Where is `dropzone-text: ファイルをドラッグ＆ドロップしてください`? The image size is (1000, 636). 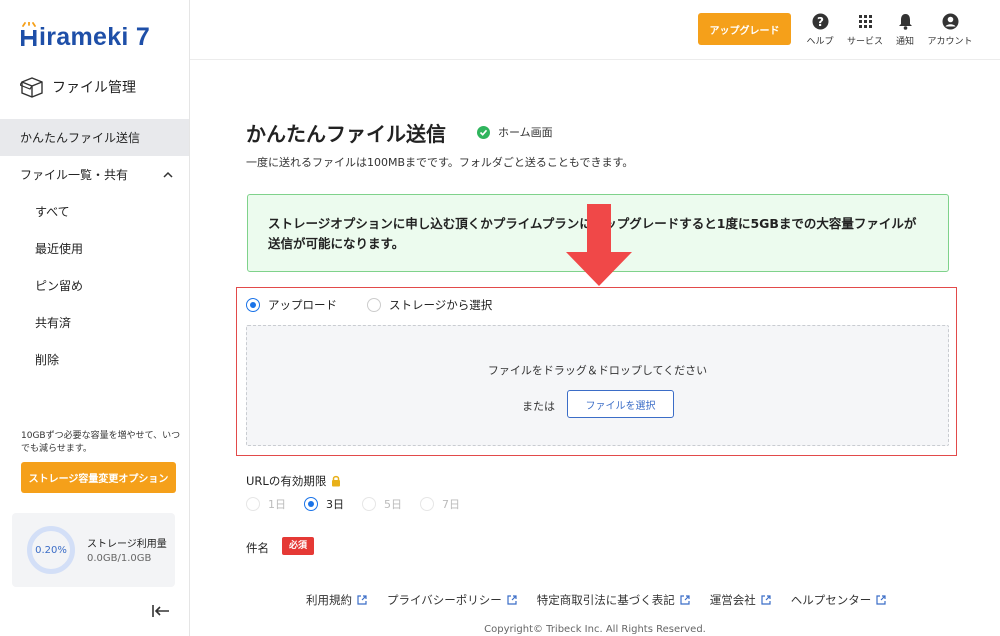
dropzone-text: ファイルをドラッグ＆ドロップしてください is located at coordinates (597, 370).